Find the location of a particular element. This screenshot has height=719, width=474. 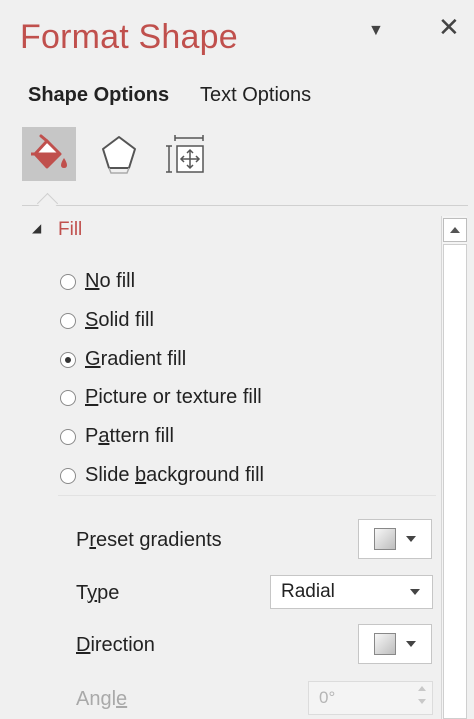

radio-solid-fill: Solid fill is located at coordinates (107, 320).